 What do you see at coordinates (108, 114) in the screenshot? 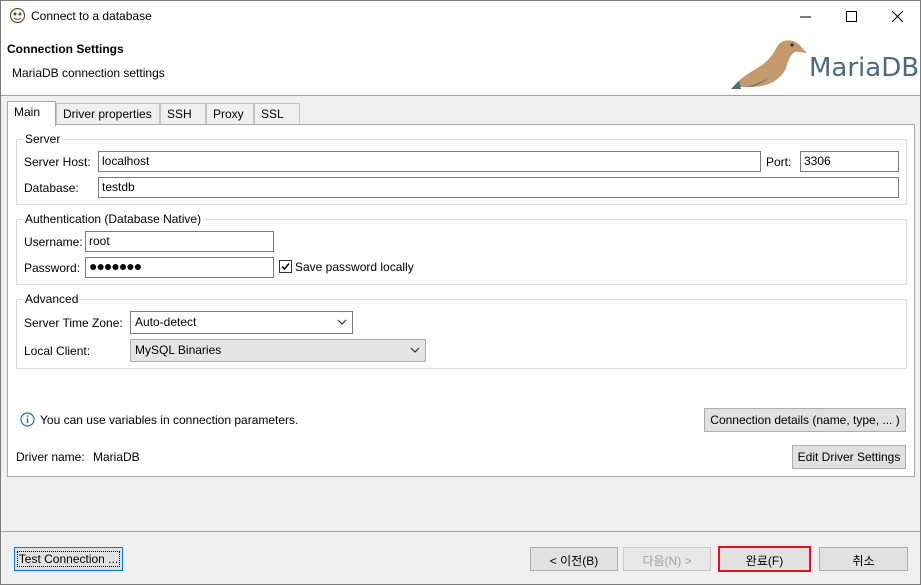
I see `tab-driver-properties: Driver properties` at bounding box center [108, 114].